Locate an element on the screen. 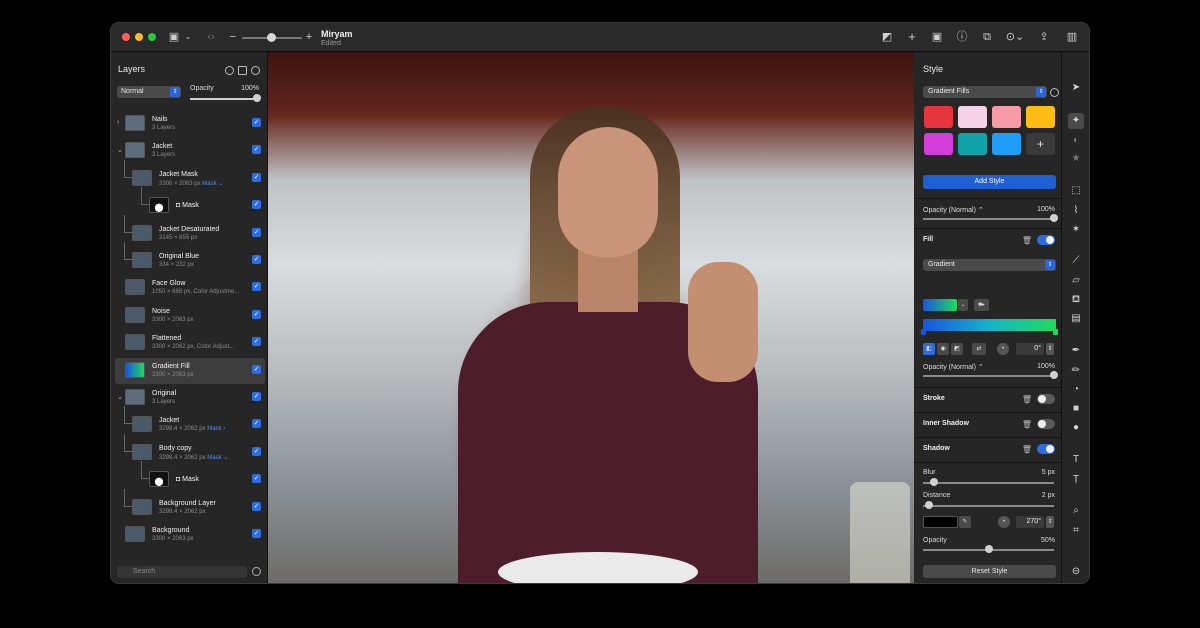 This screenshot has width=1200, height=628. style-type-select: Gradient Fills ⇕ is located at coordinates (985, 92).